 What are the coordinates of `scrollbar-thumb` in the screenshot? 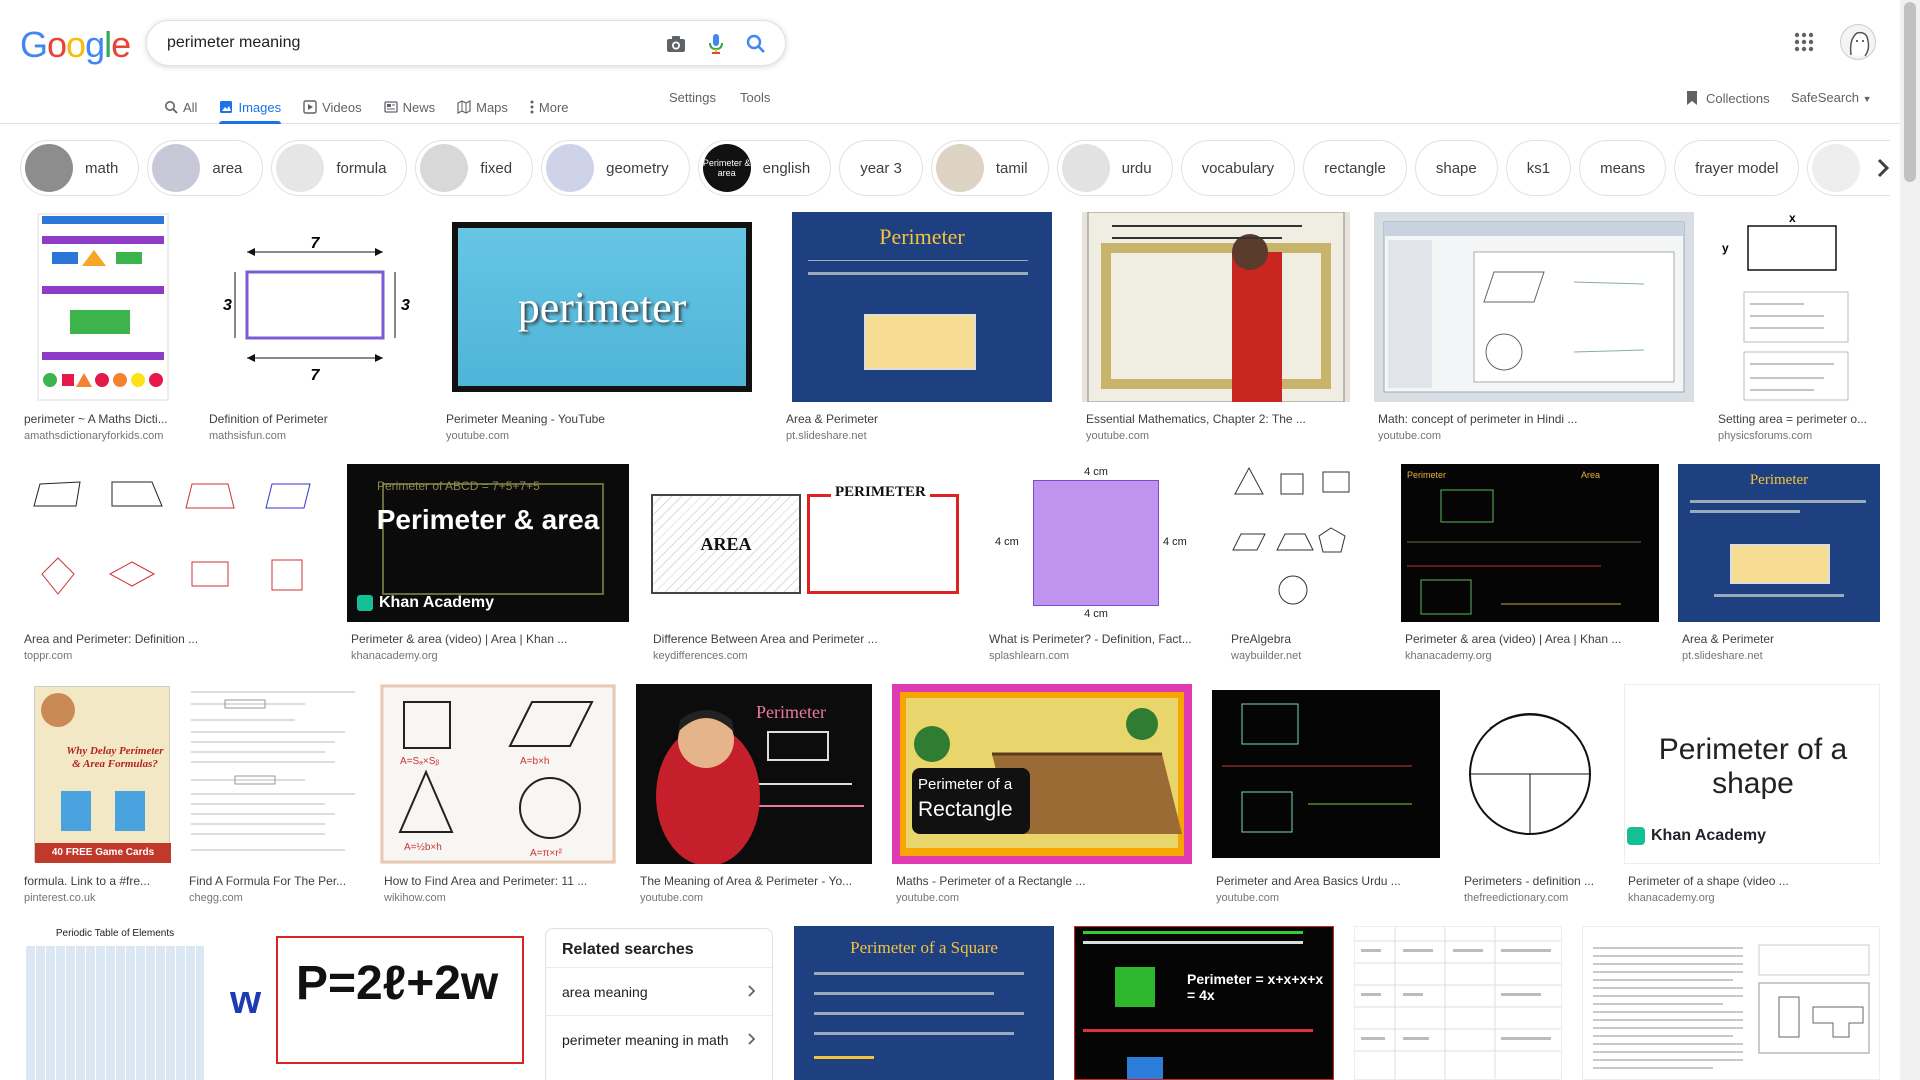 It's located at (1910, 92).